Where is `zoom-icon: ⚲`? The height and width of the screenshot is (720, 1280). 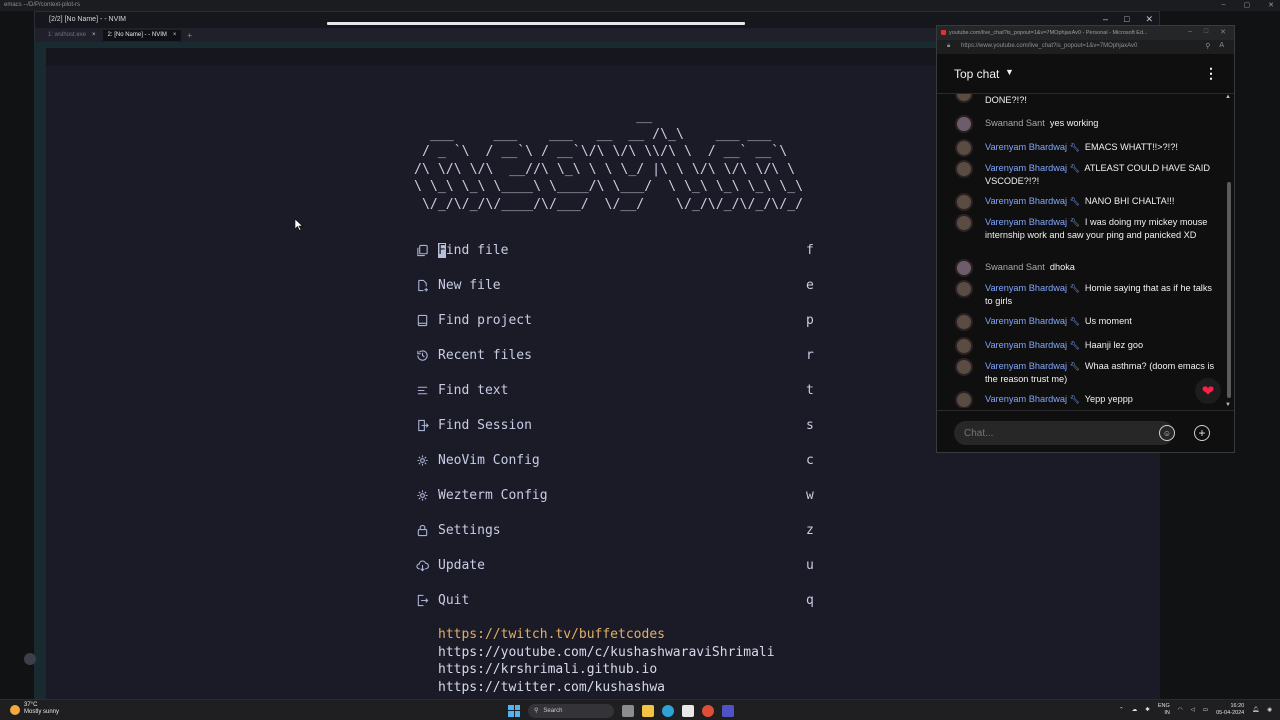
zoom-icon: ⚲ is located at coordinates (1207, 46).